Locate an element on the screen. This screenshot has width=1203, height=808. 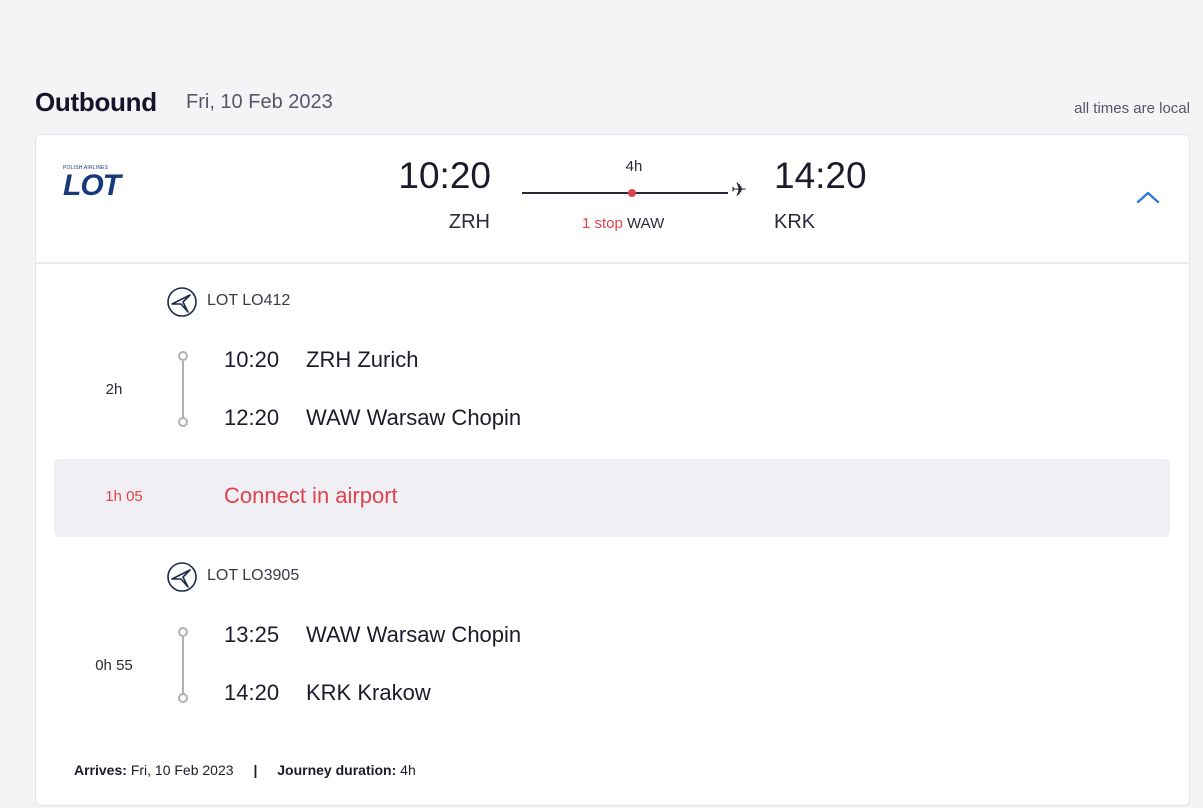
flight-number: LOT LO3905 is located at coordinates (253, 575).